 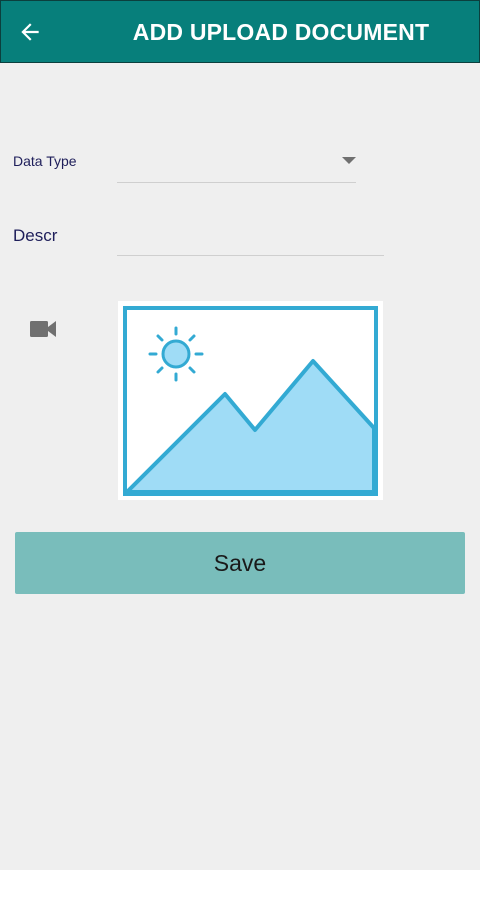 I want to click on back-button, so click(x=30, y=32).